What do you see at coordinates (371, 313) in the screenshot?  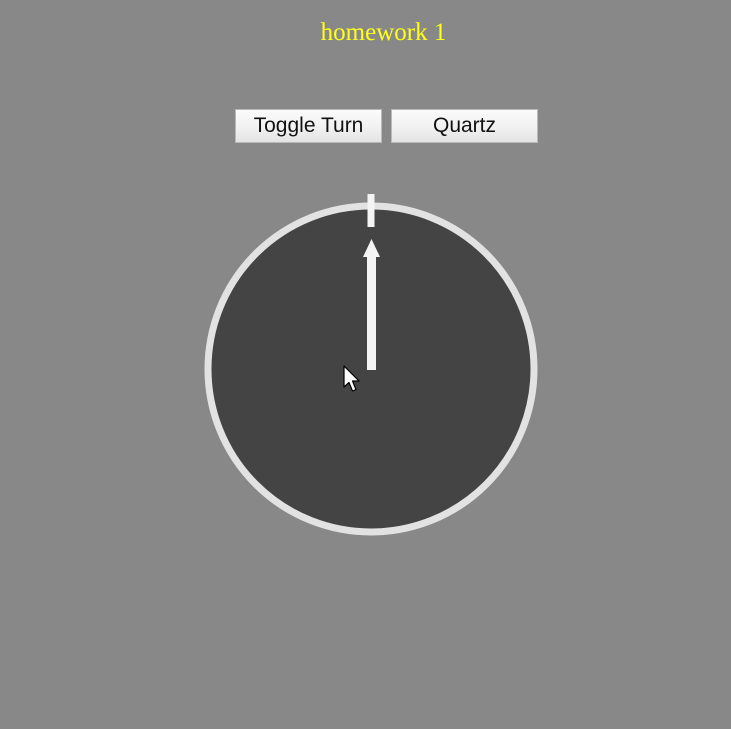 I see `dial-hand-shaft` at bounding box center [371, 313].